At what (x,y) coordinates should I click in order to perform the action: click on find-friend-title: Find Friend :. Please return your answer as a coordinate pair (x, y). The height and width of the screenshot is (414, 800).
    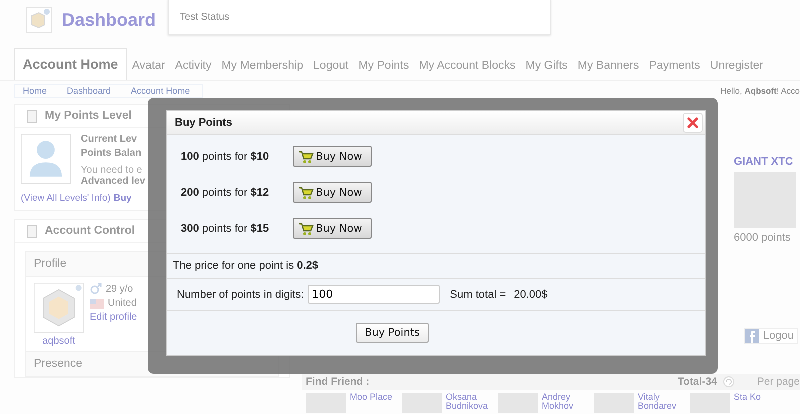
    Looking at the image, I should click on (338, 382).